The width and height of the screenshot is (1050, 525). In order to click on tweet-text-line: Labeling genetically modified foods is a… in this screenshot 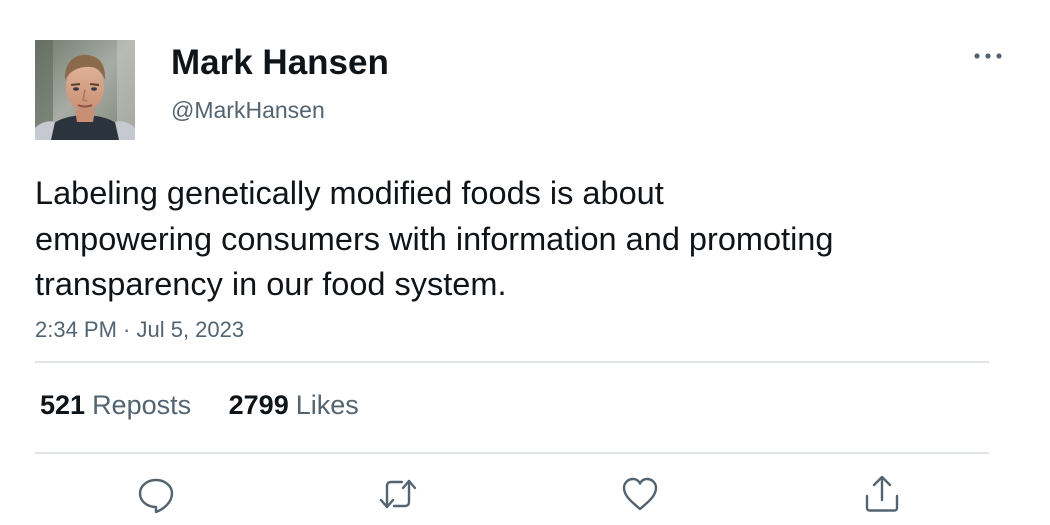, I will do `click(349, 193)`.